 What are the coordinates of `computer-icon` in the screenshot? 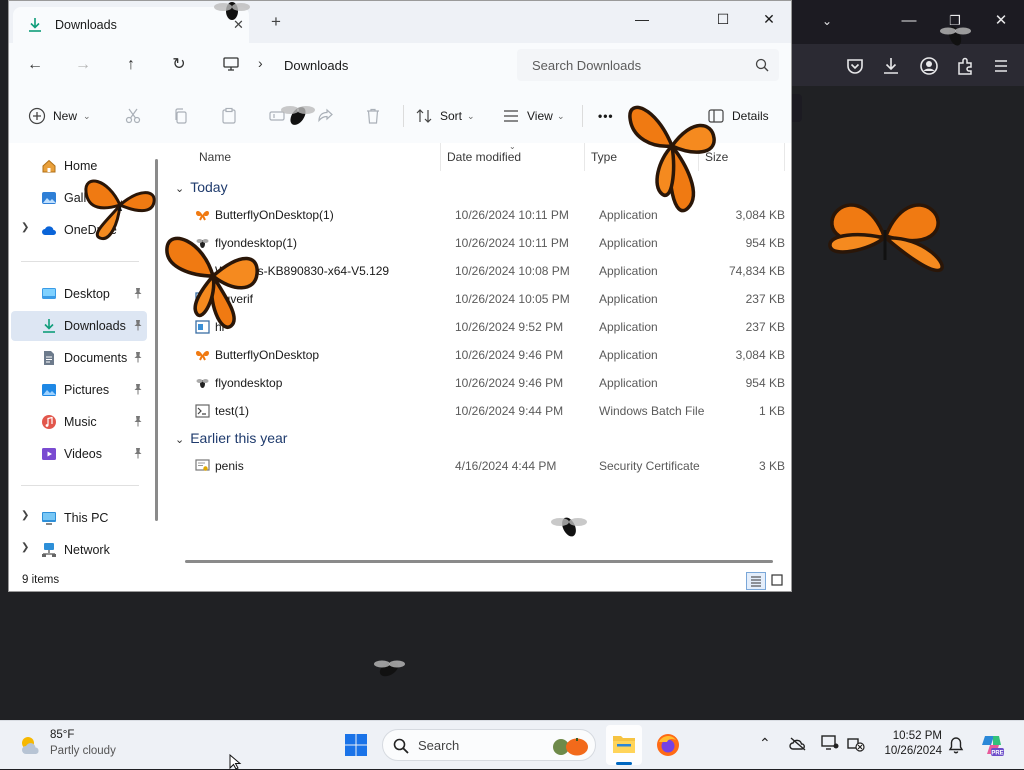 It's located at (231, 64).